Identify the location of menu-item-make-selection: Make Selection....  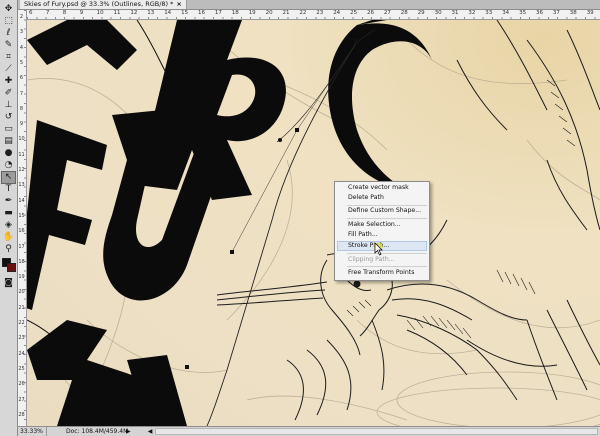
(374, 225).